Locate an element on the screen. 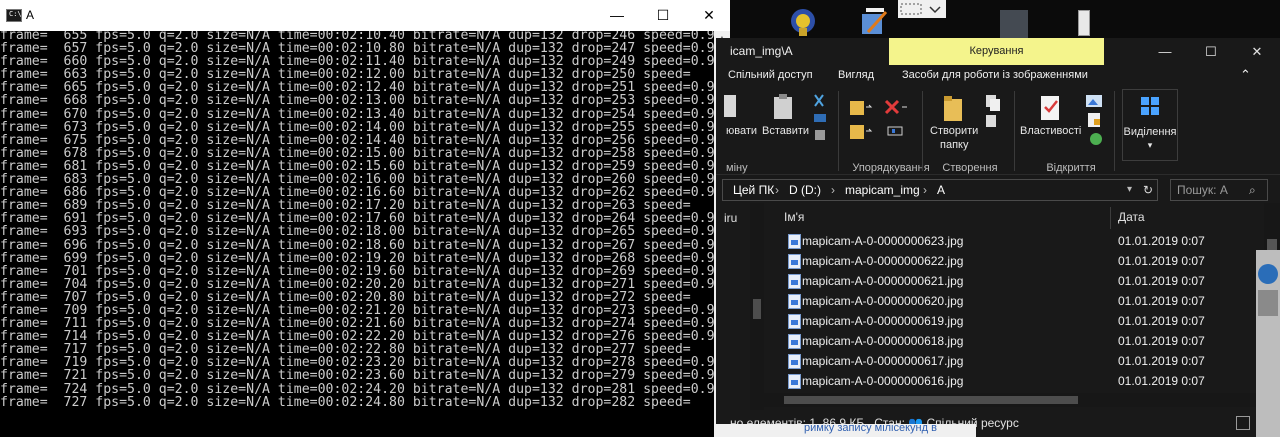 The height and width of the screenshot is (437, 1280). desktop-area is located at coordinates (1005, 19).